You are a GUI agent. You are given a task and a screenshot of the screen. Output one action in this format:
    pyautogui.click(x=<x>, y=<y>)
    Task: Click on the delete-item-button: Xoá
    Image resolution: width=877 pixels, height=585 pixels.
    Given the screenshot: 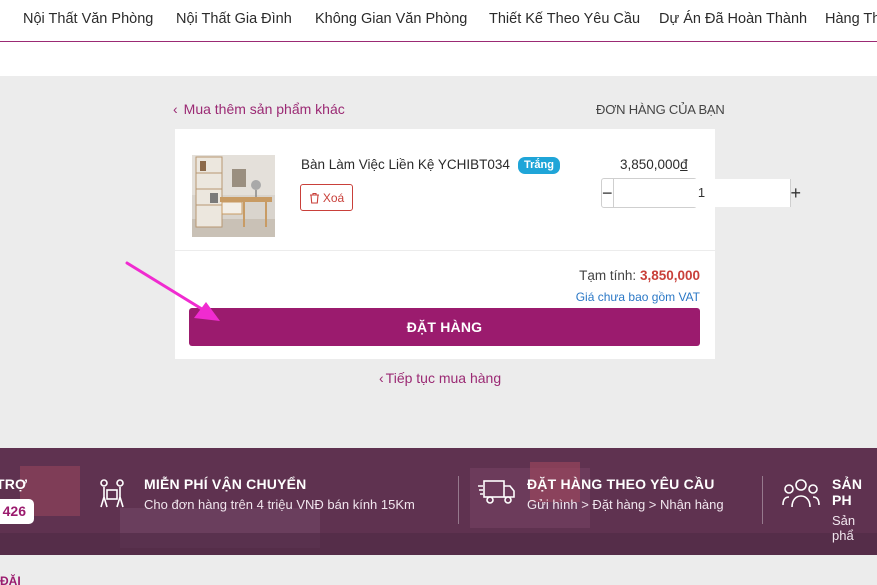 What is the action you would take?
    pyautogui.click(x=326, y=197)
    